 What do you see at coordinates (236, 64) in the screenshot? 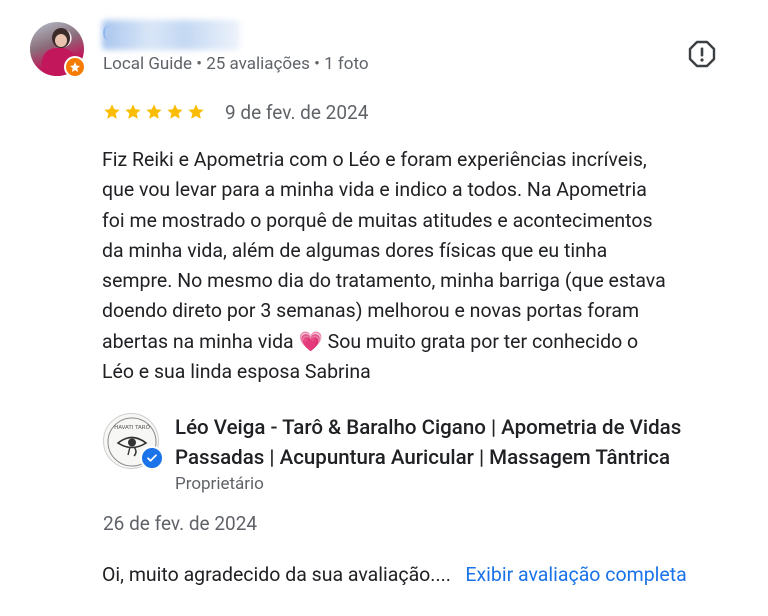
I see `reviewer-meta: Local Guide • 25 avaliações • 1 foto` at bounding box center [236, 64].